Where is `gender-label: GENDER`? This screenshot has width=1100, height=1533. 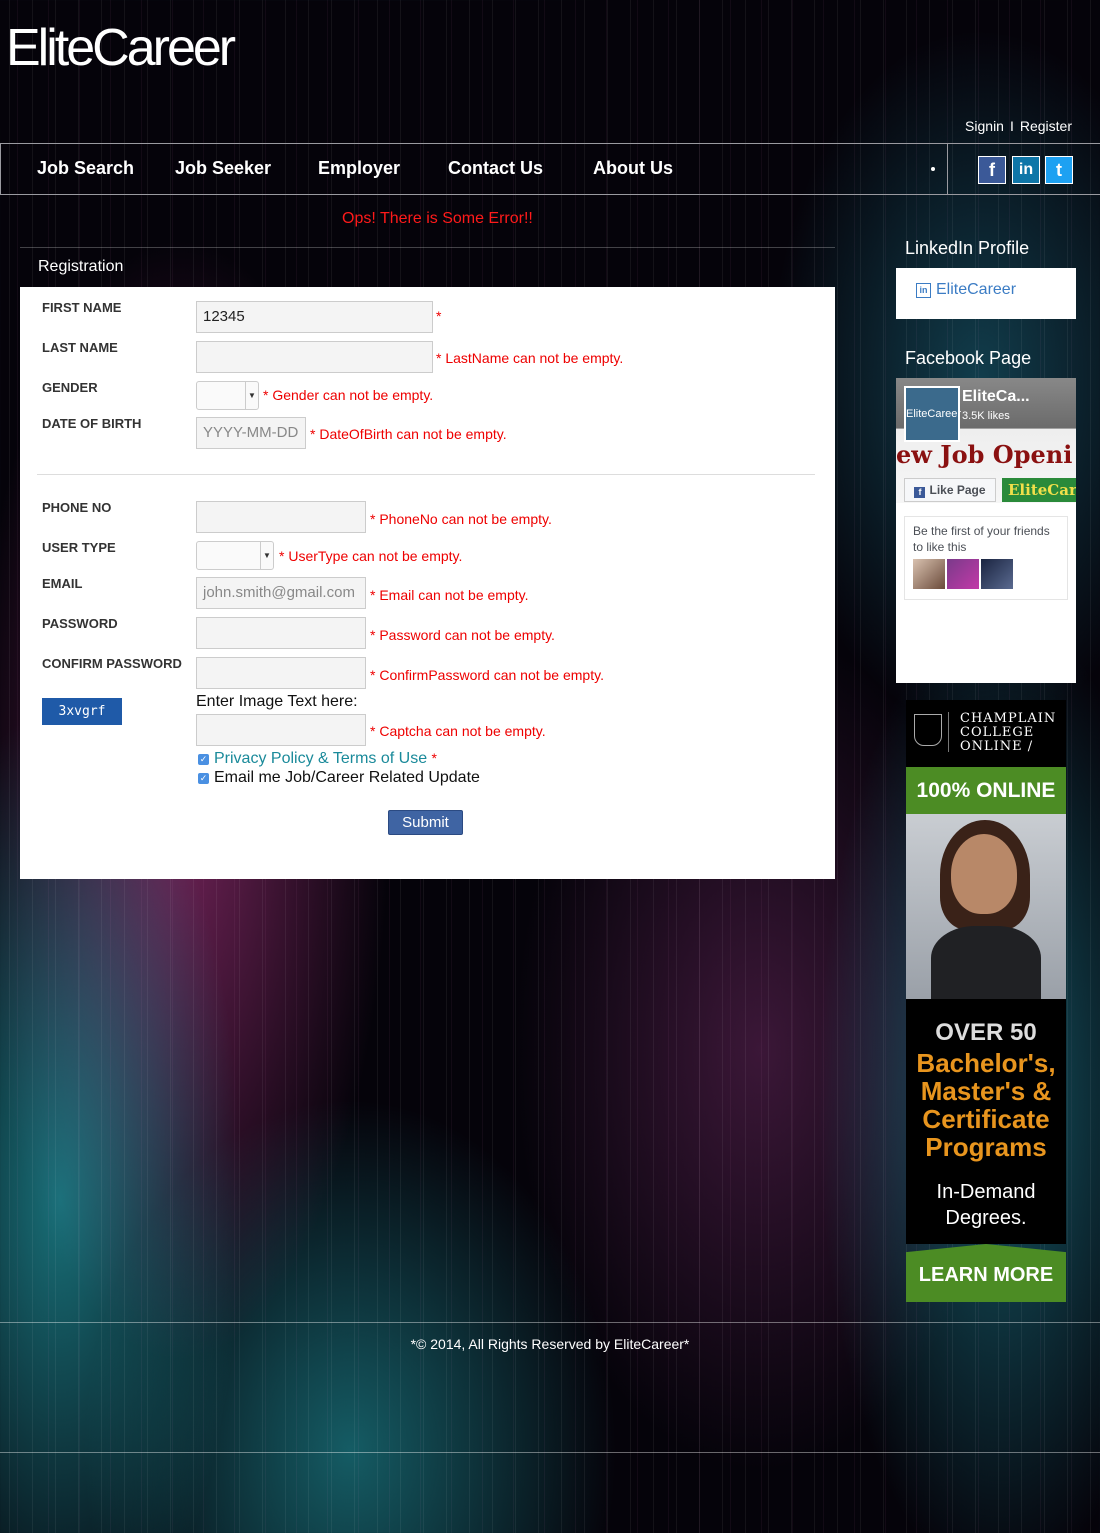
gender-label: GENDER is located at coordinates (70, 387).